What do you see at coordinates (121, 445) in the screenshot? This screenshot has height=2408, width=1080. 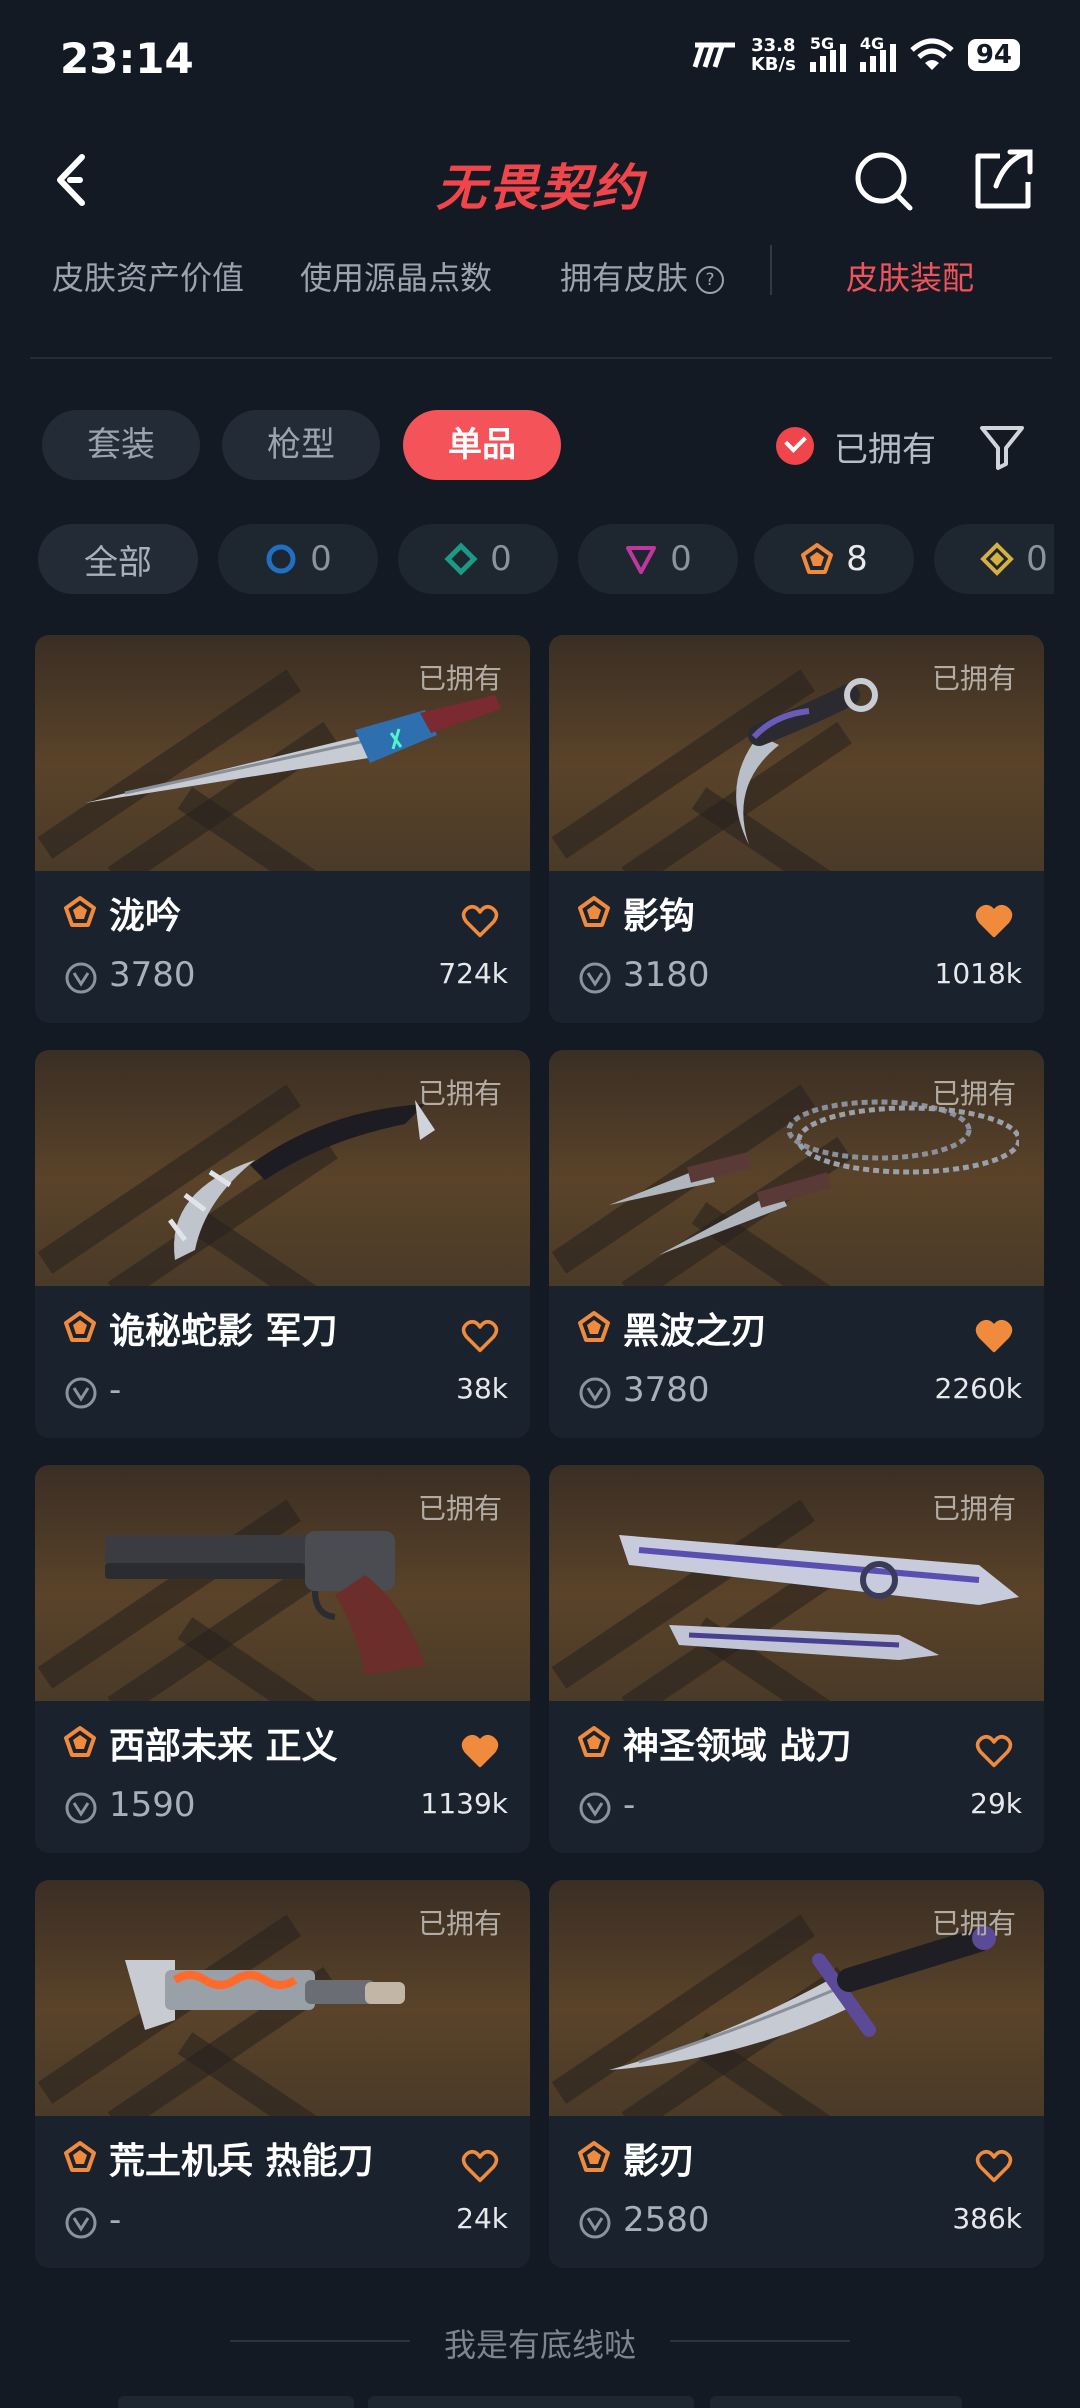 I see `segment-bundle: 套装` at bounding box center [121, 445].